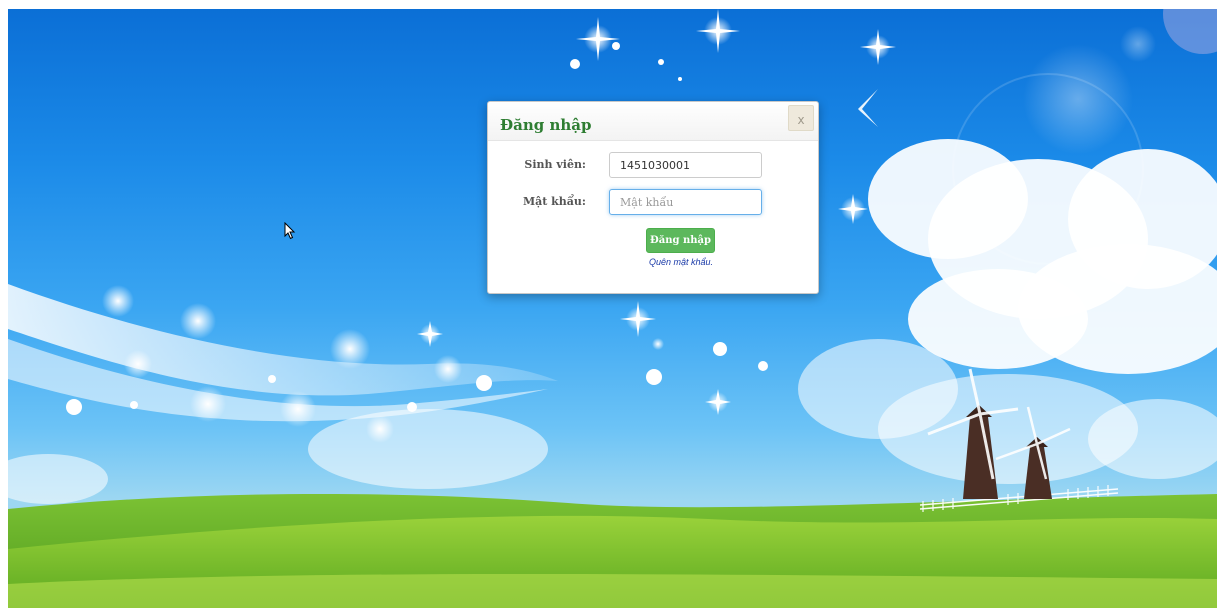  I want to click on password-input, so click(685, 202).